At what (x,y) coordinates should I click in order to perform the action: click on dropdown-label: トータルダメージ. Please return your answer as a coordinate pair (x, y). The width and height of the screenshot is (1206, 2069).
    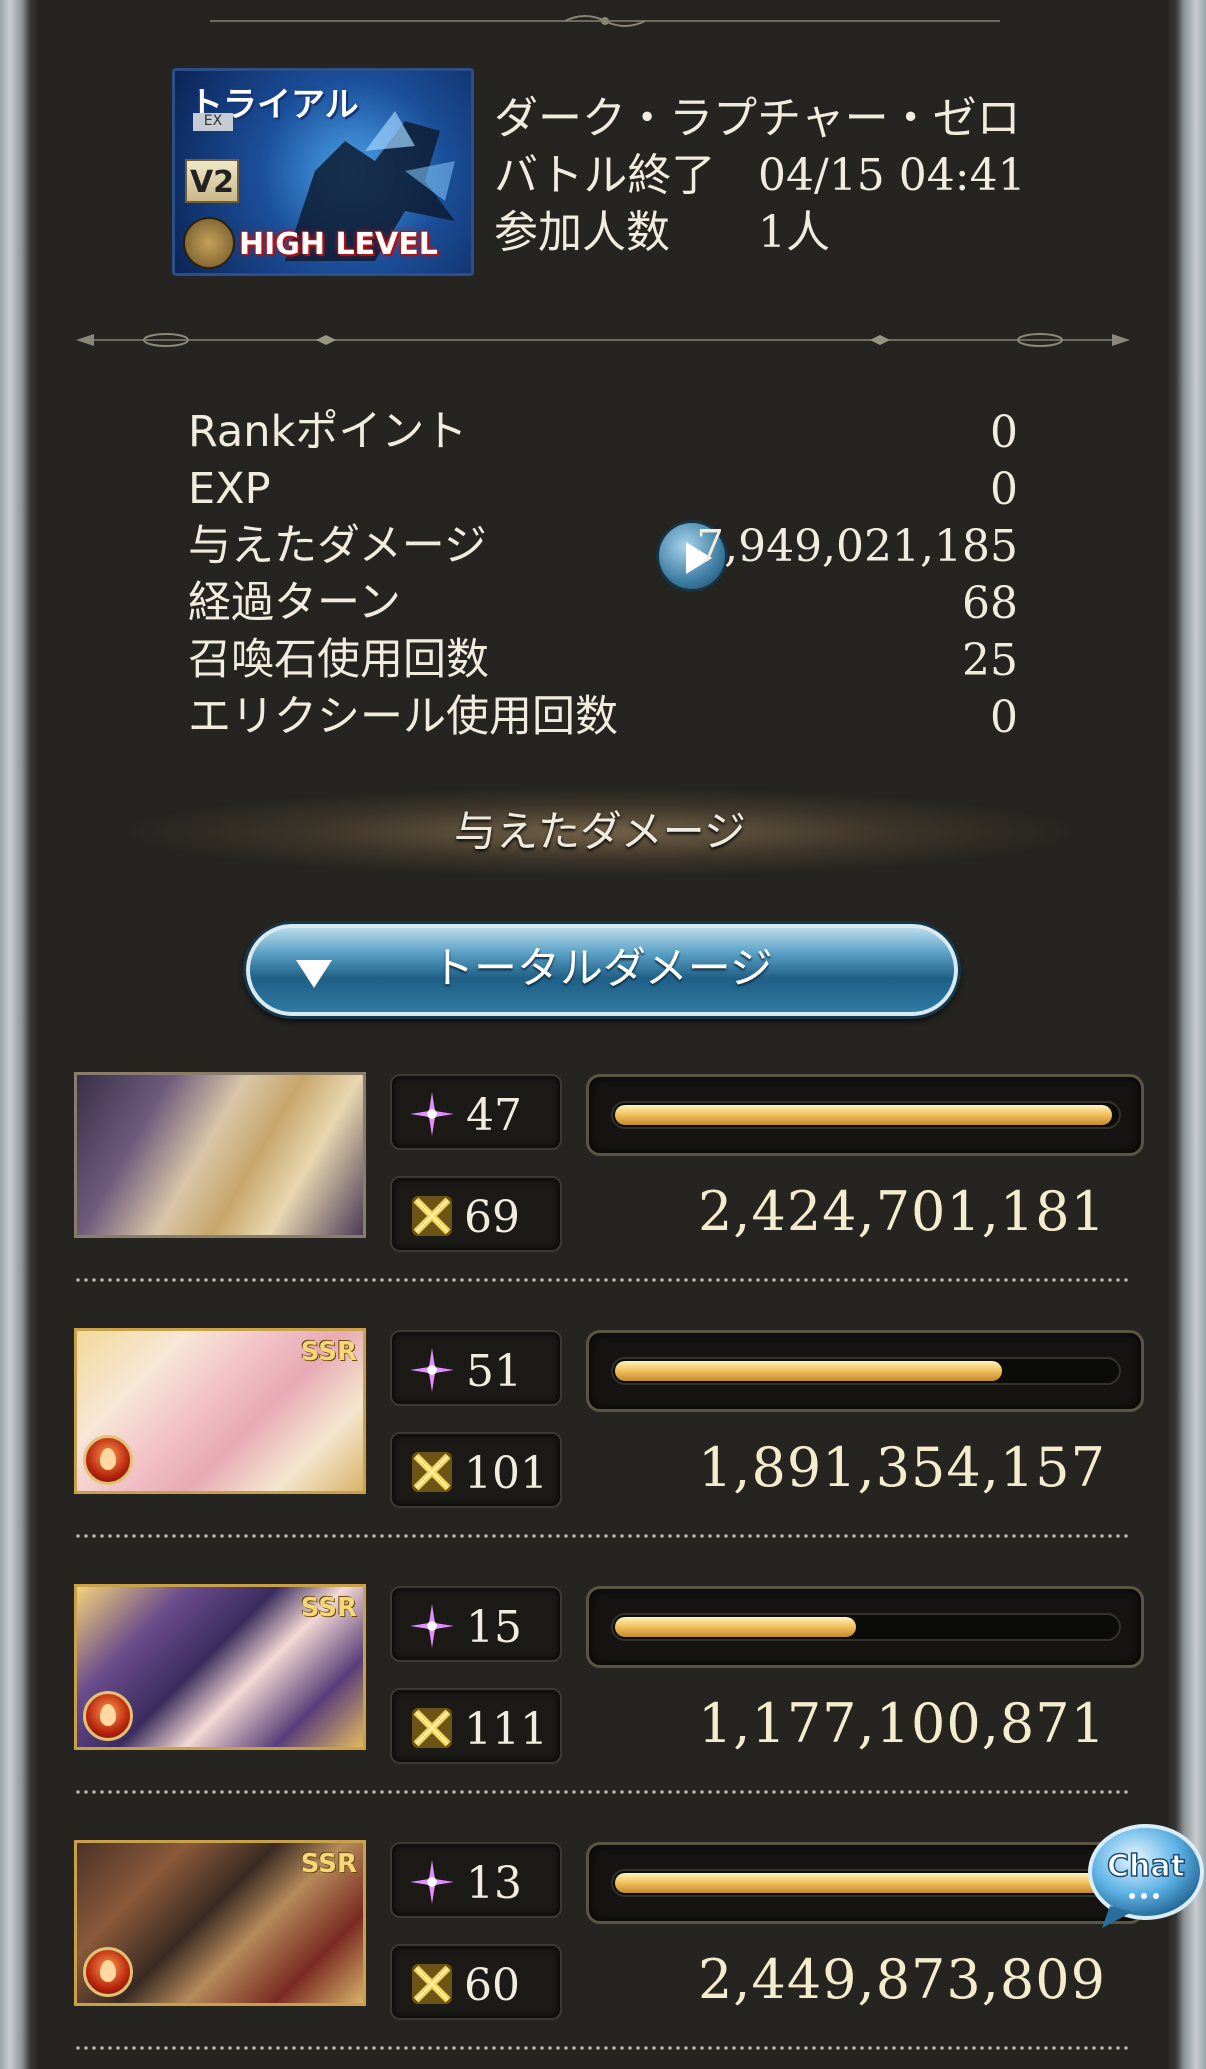
    Looking at the image, I should click on (602, 969).